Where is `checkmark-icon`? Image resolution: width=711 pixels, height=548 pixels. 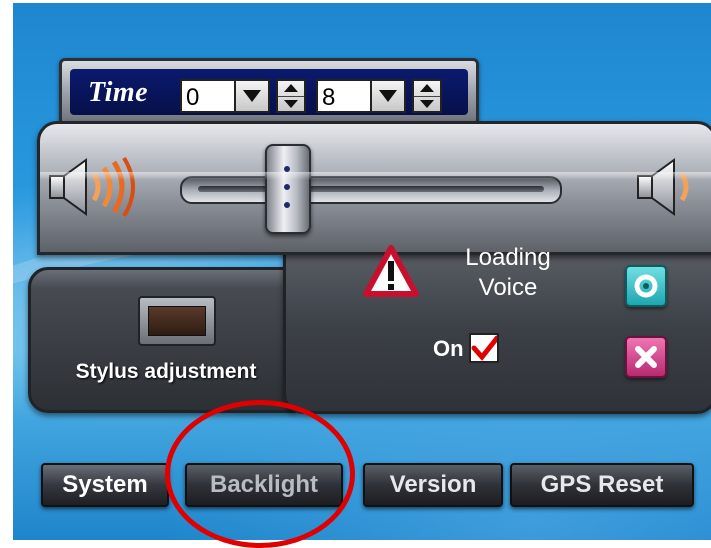 checkmark-icon is located at coordinates (484, 348).